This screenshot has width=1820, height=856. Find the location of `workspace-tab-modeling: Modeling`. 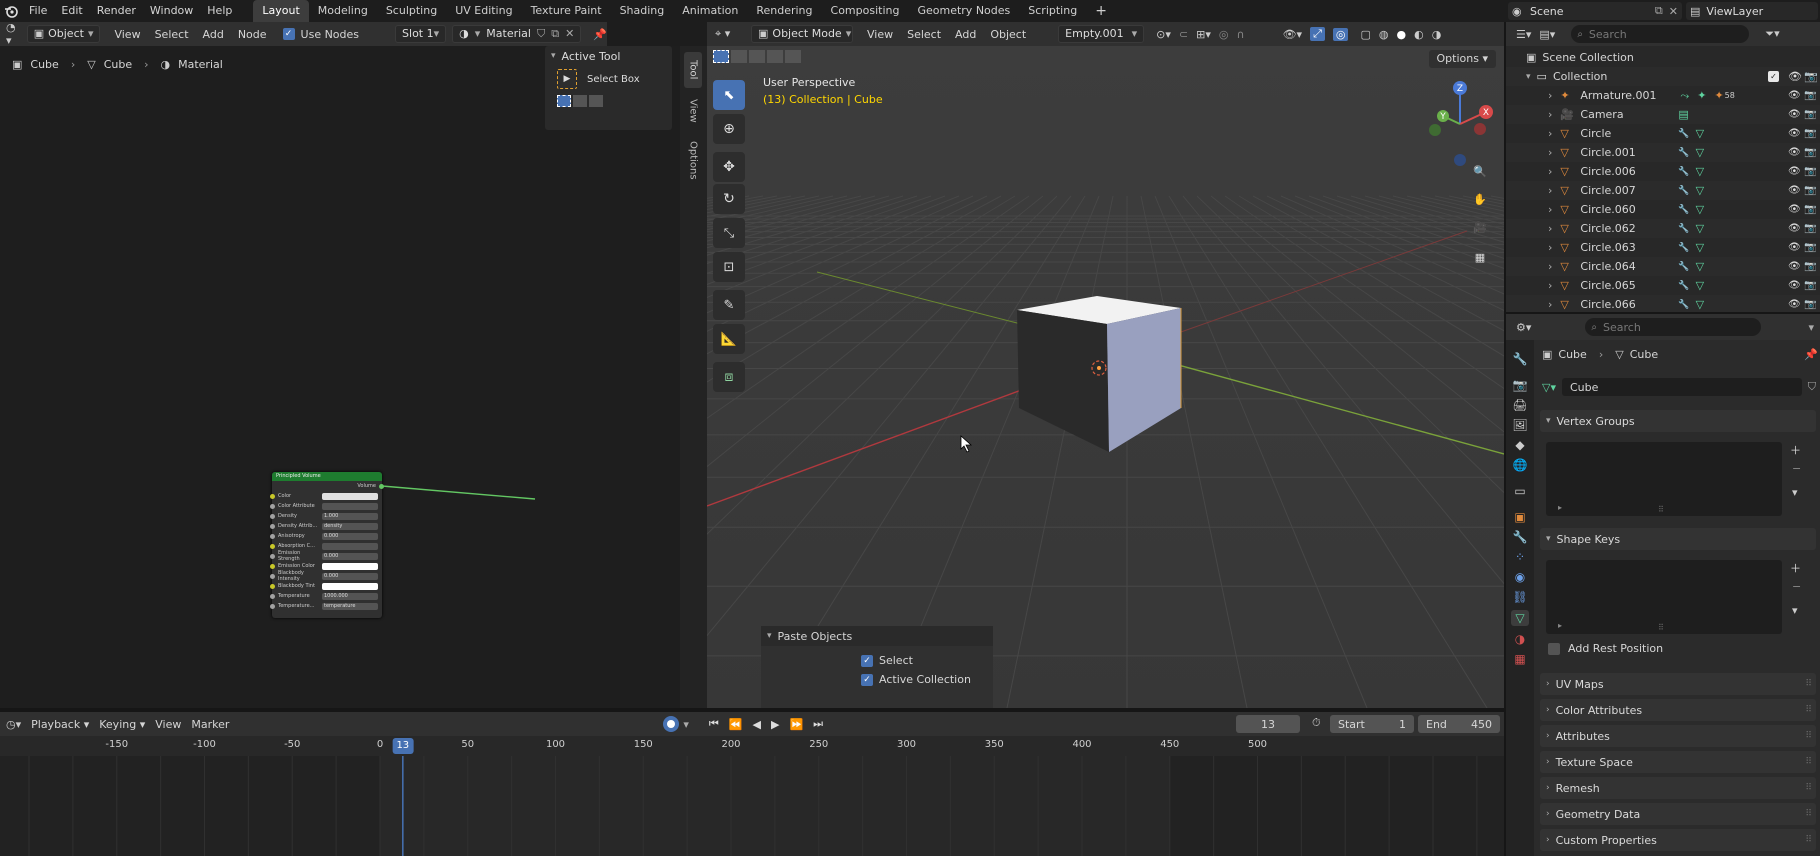

workspace-tab-modeling: Modeling is located at coordinates (343, 11).